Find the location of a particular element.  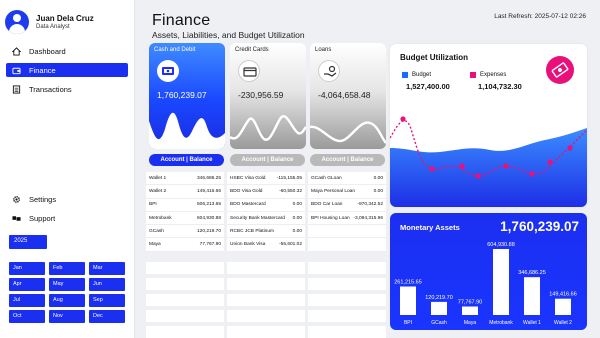

table-row: HSBC Visa Gold -115,155.05 is located at coordinates (266, 179).